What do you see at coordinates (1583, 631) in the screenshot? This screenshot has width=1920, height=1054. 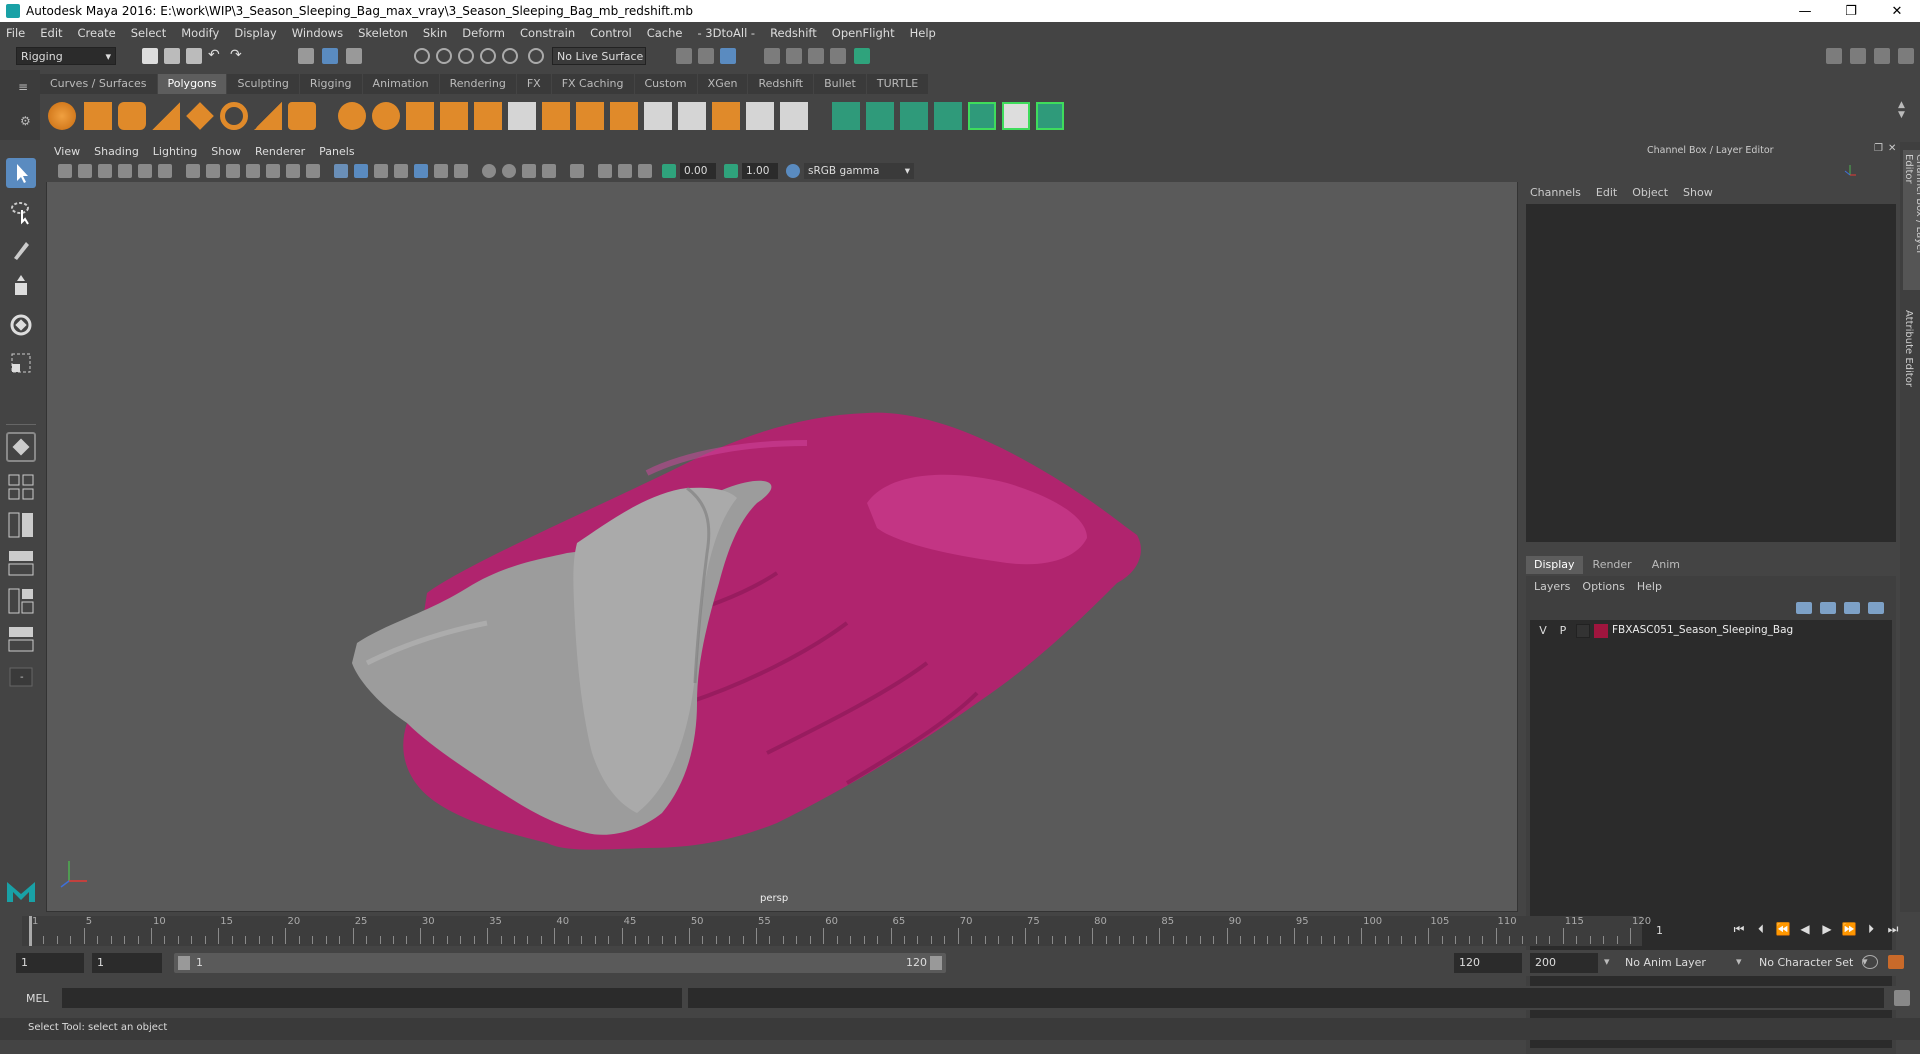 I see `layer-display-type` at bounding box center [1583, 631].